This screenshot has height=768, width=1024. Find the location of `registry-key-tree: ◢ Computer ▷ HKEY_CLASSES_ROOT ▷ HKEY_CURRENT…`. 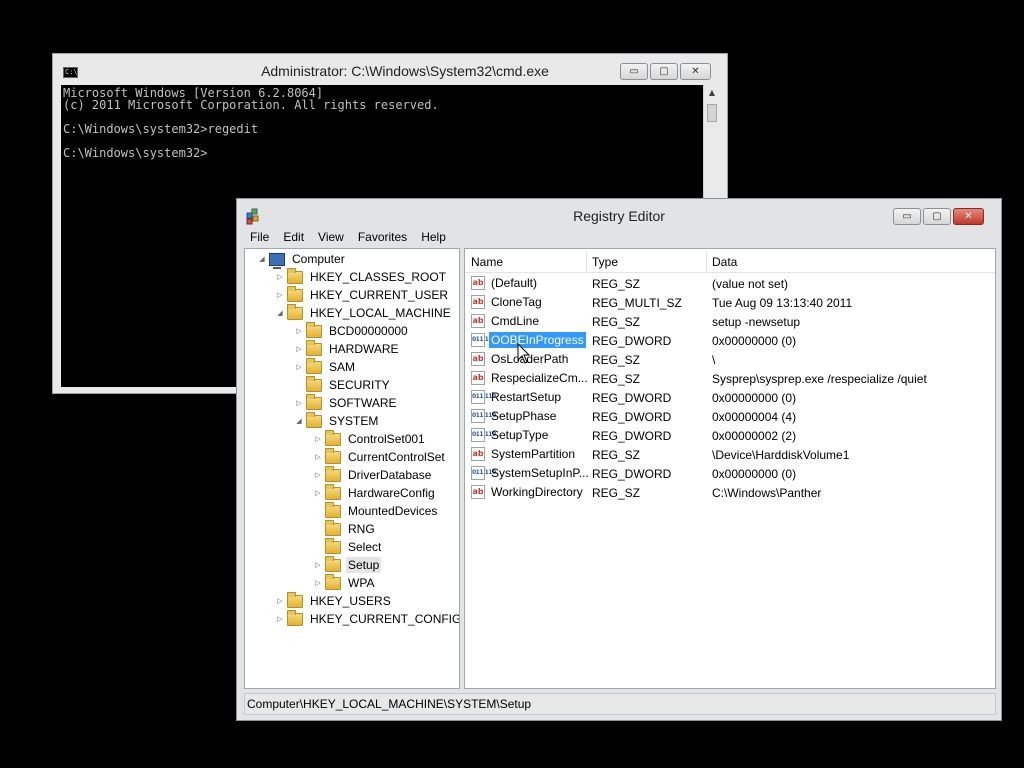

registry-key-tree: ◢ Computer ▷ HKEY_CLASSES_ROOT ▷ HKEY_CURRENT… is located at coordinates (352, 468).